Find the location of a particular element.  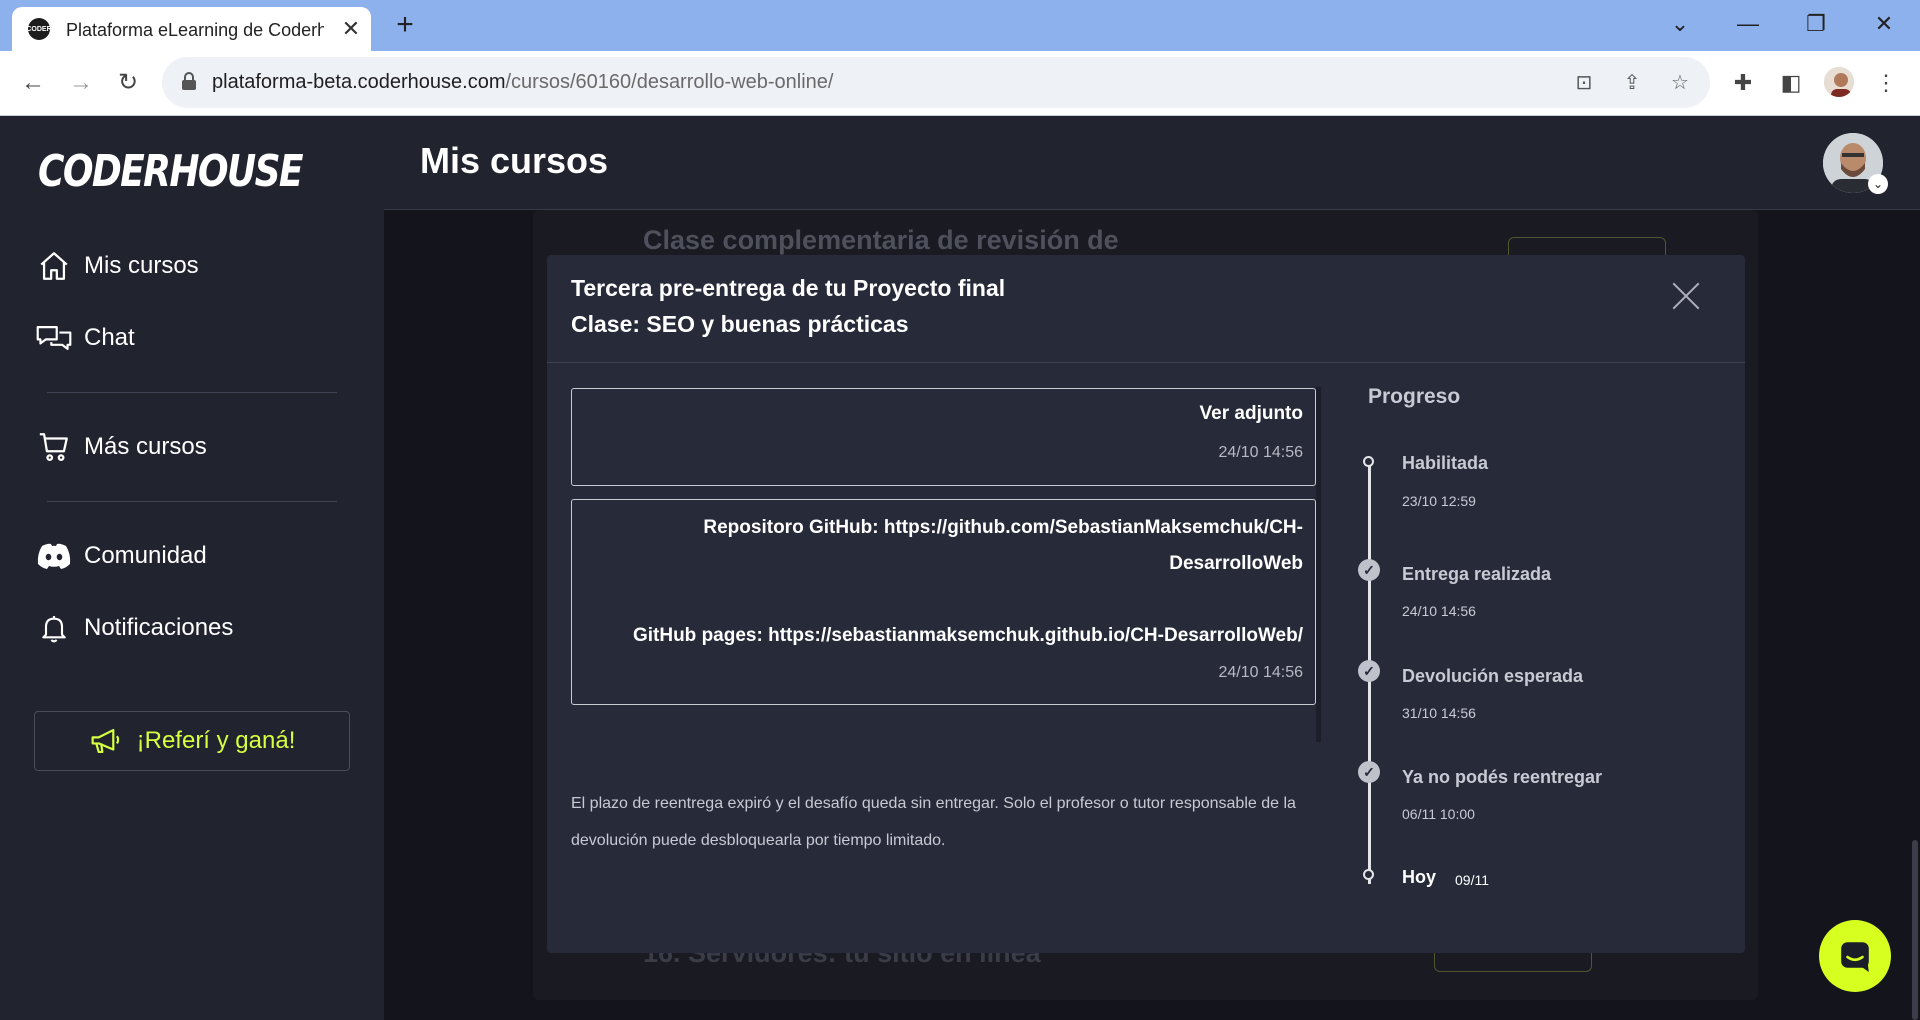

profile-photo-icon is located at coordinates (1839, 82).